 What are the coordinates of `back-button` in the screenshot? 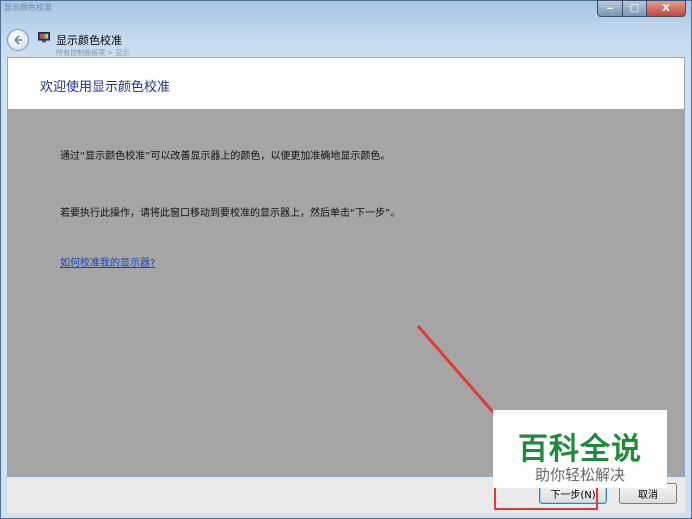 It's located at (18, 40).